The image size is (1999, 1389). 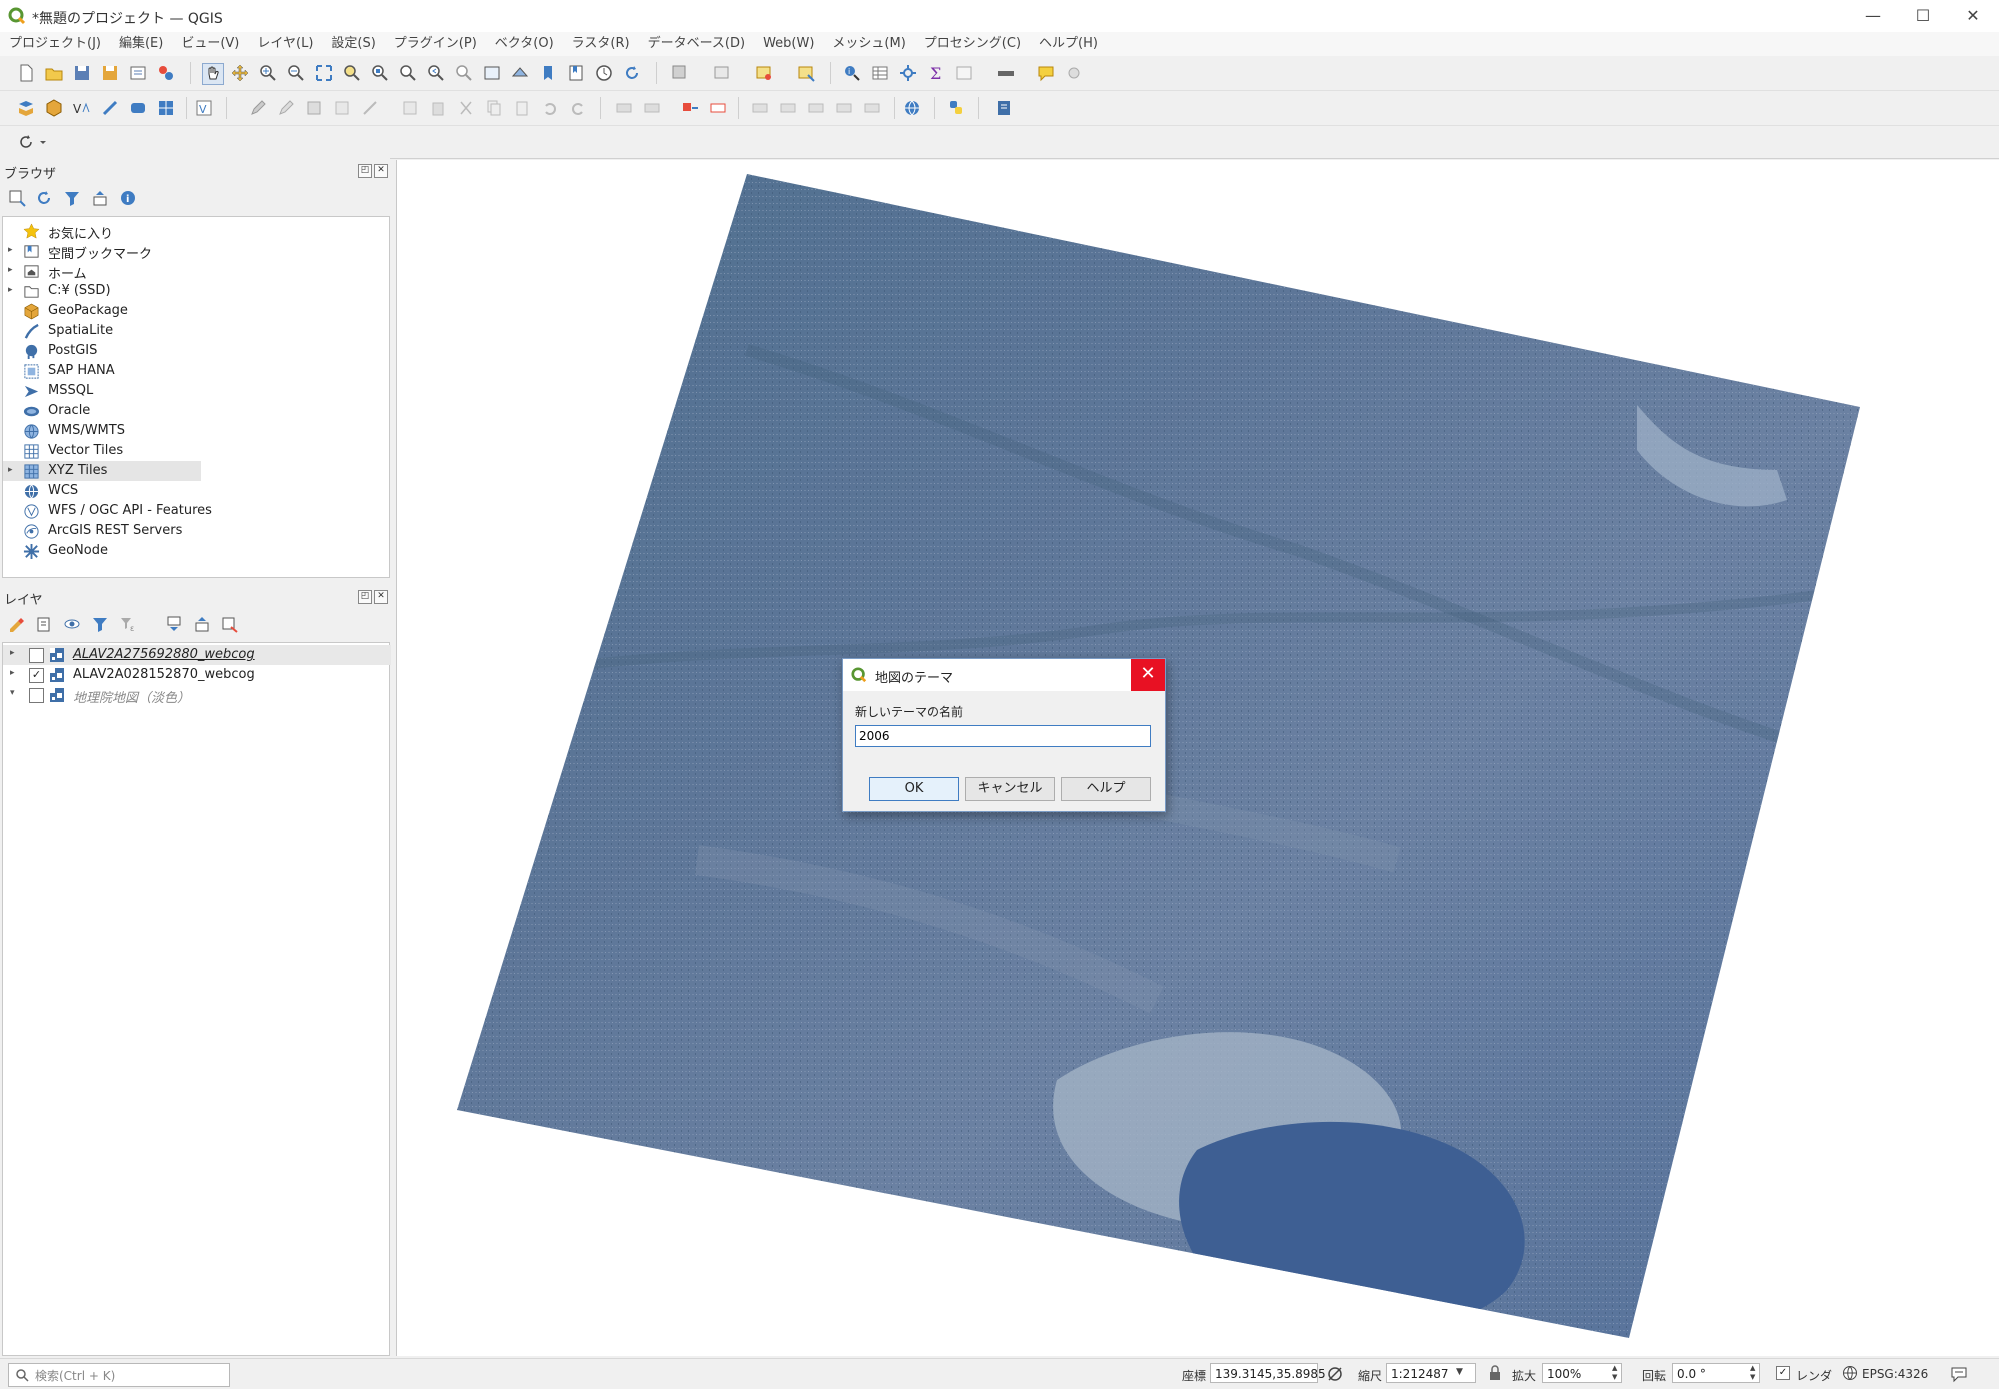 What do you see at coordinates (718, 108) in the screenshot?
I see `label-highlight-icon` at bounding box center [718, 108].